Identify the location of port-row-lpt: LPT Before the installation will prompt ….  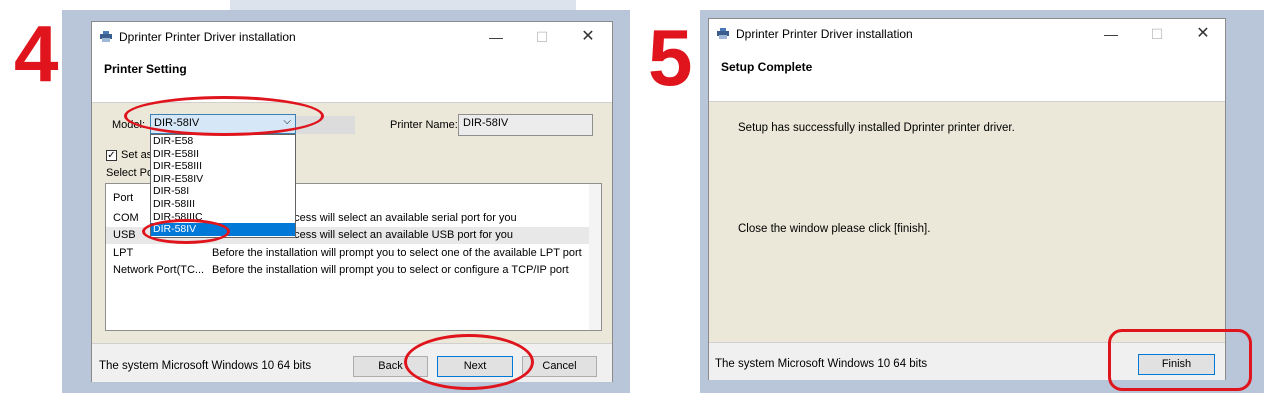
(353, 253).